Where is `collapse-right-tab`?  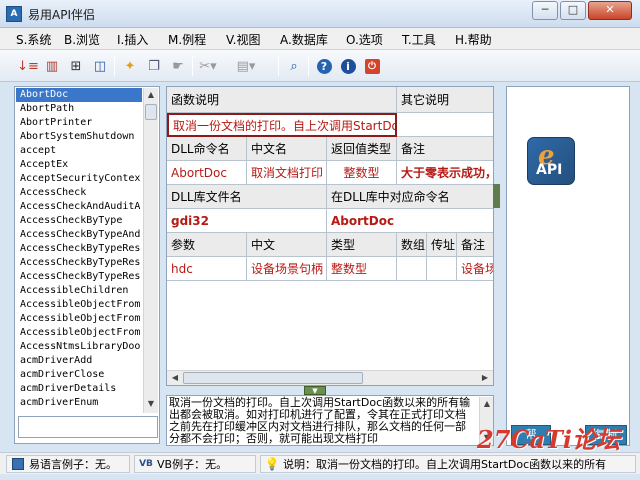 collapse-right-tab is located at coordinates (496, 196).